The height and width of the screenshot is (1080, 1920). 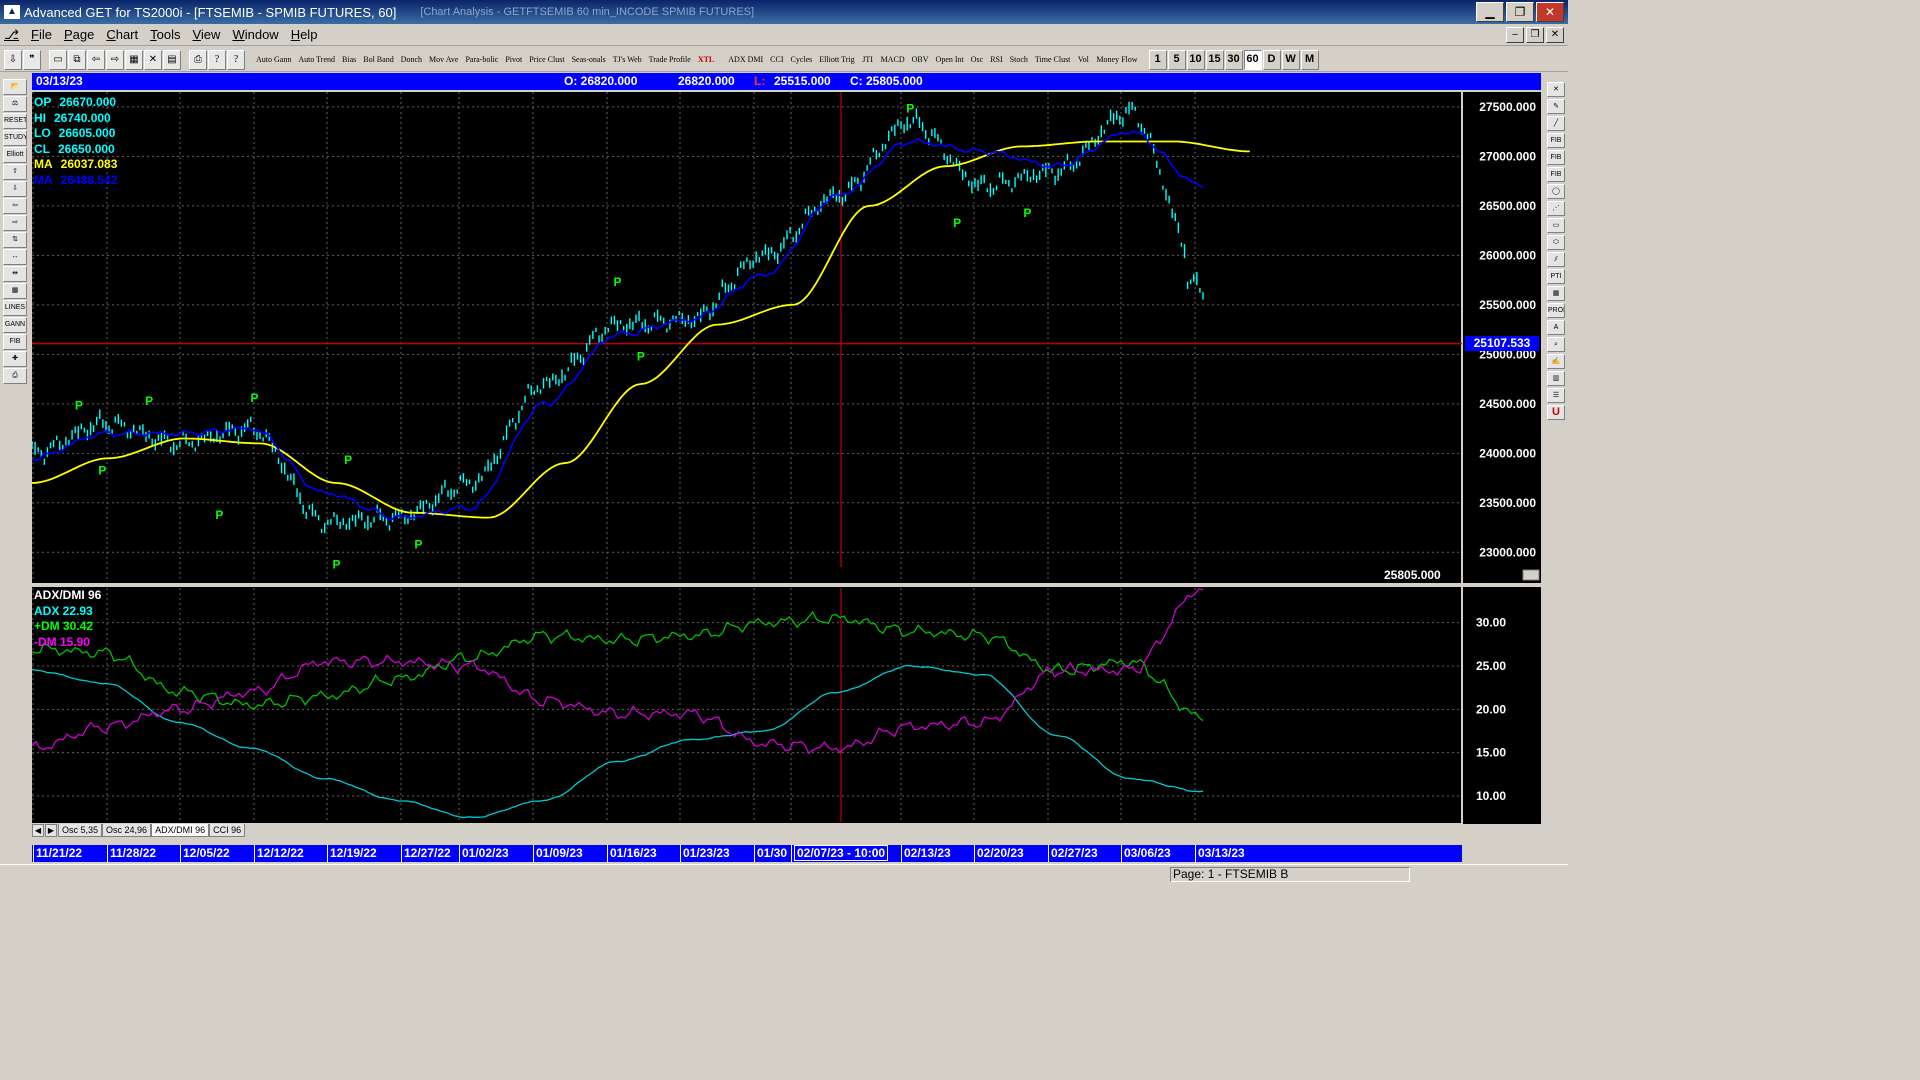 What do you see at coordinates (1176, 59) in the screenshot?
I see `interval-button-5: 5` at bounding box center [1176, 59].